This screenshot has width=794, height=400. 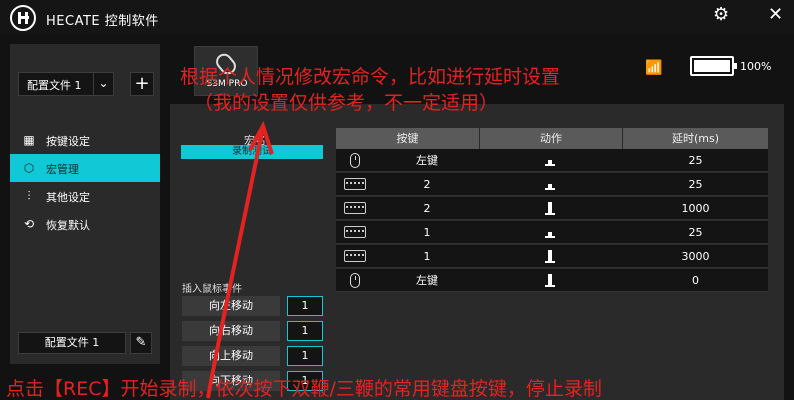 I want to click on sidebar-item-label: 按键设定, so click(x=68, y=141).